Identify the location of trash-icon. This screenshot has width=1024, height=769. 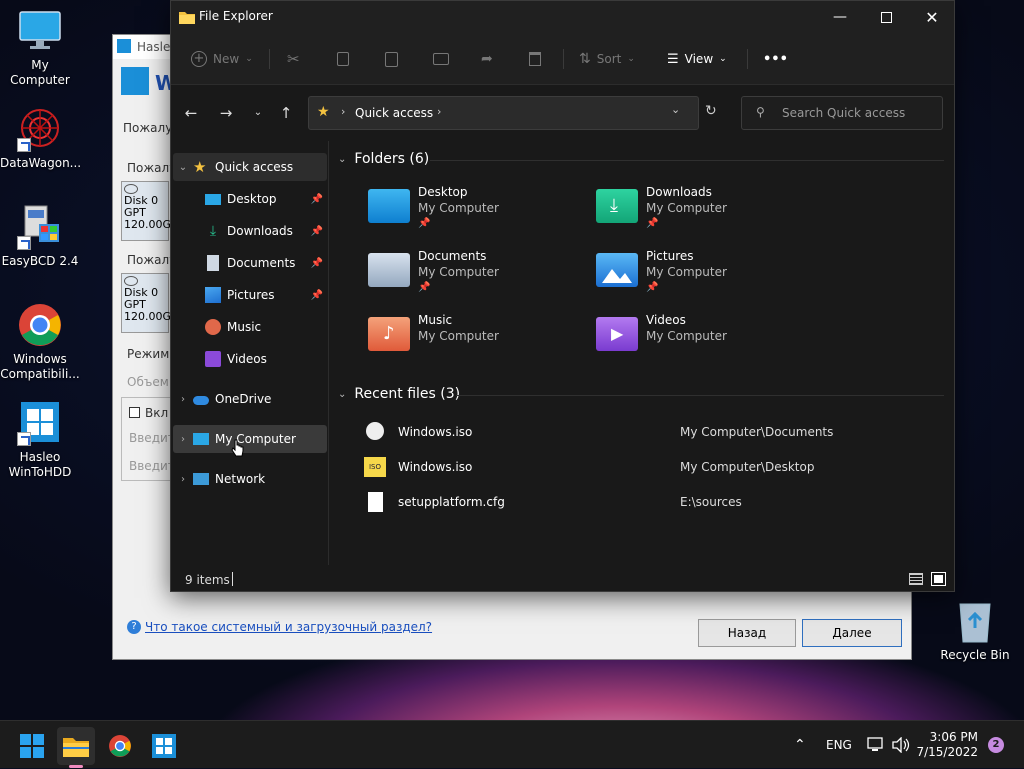
(535, 59).